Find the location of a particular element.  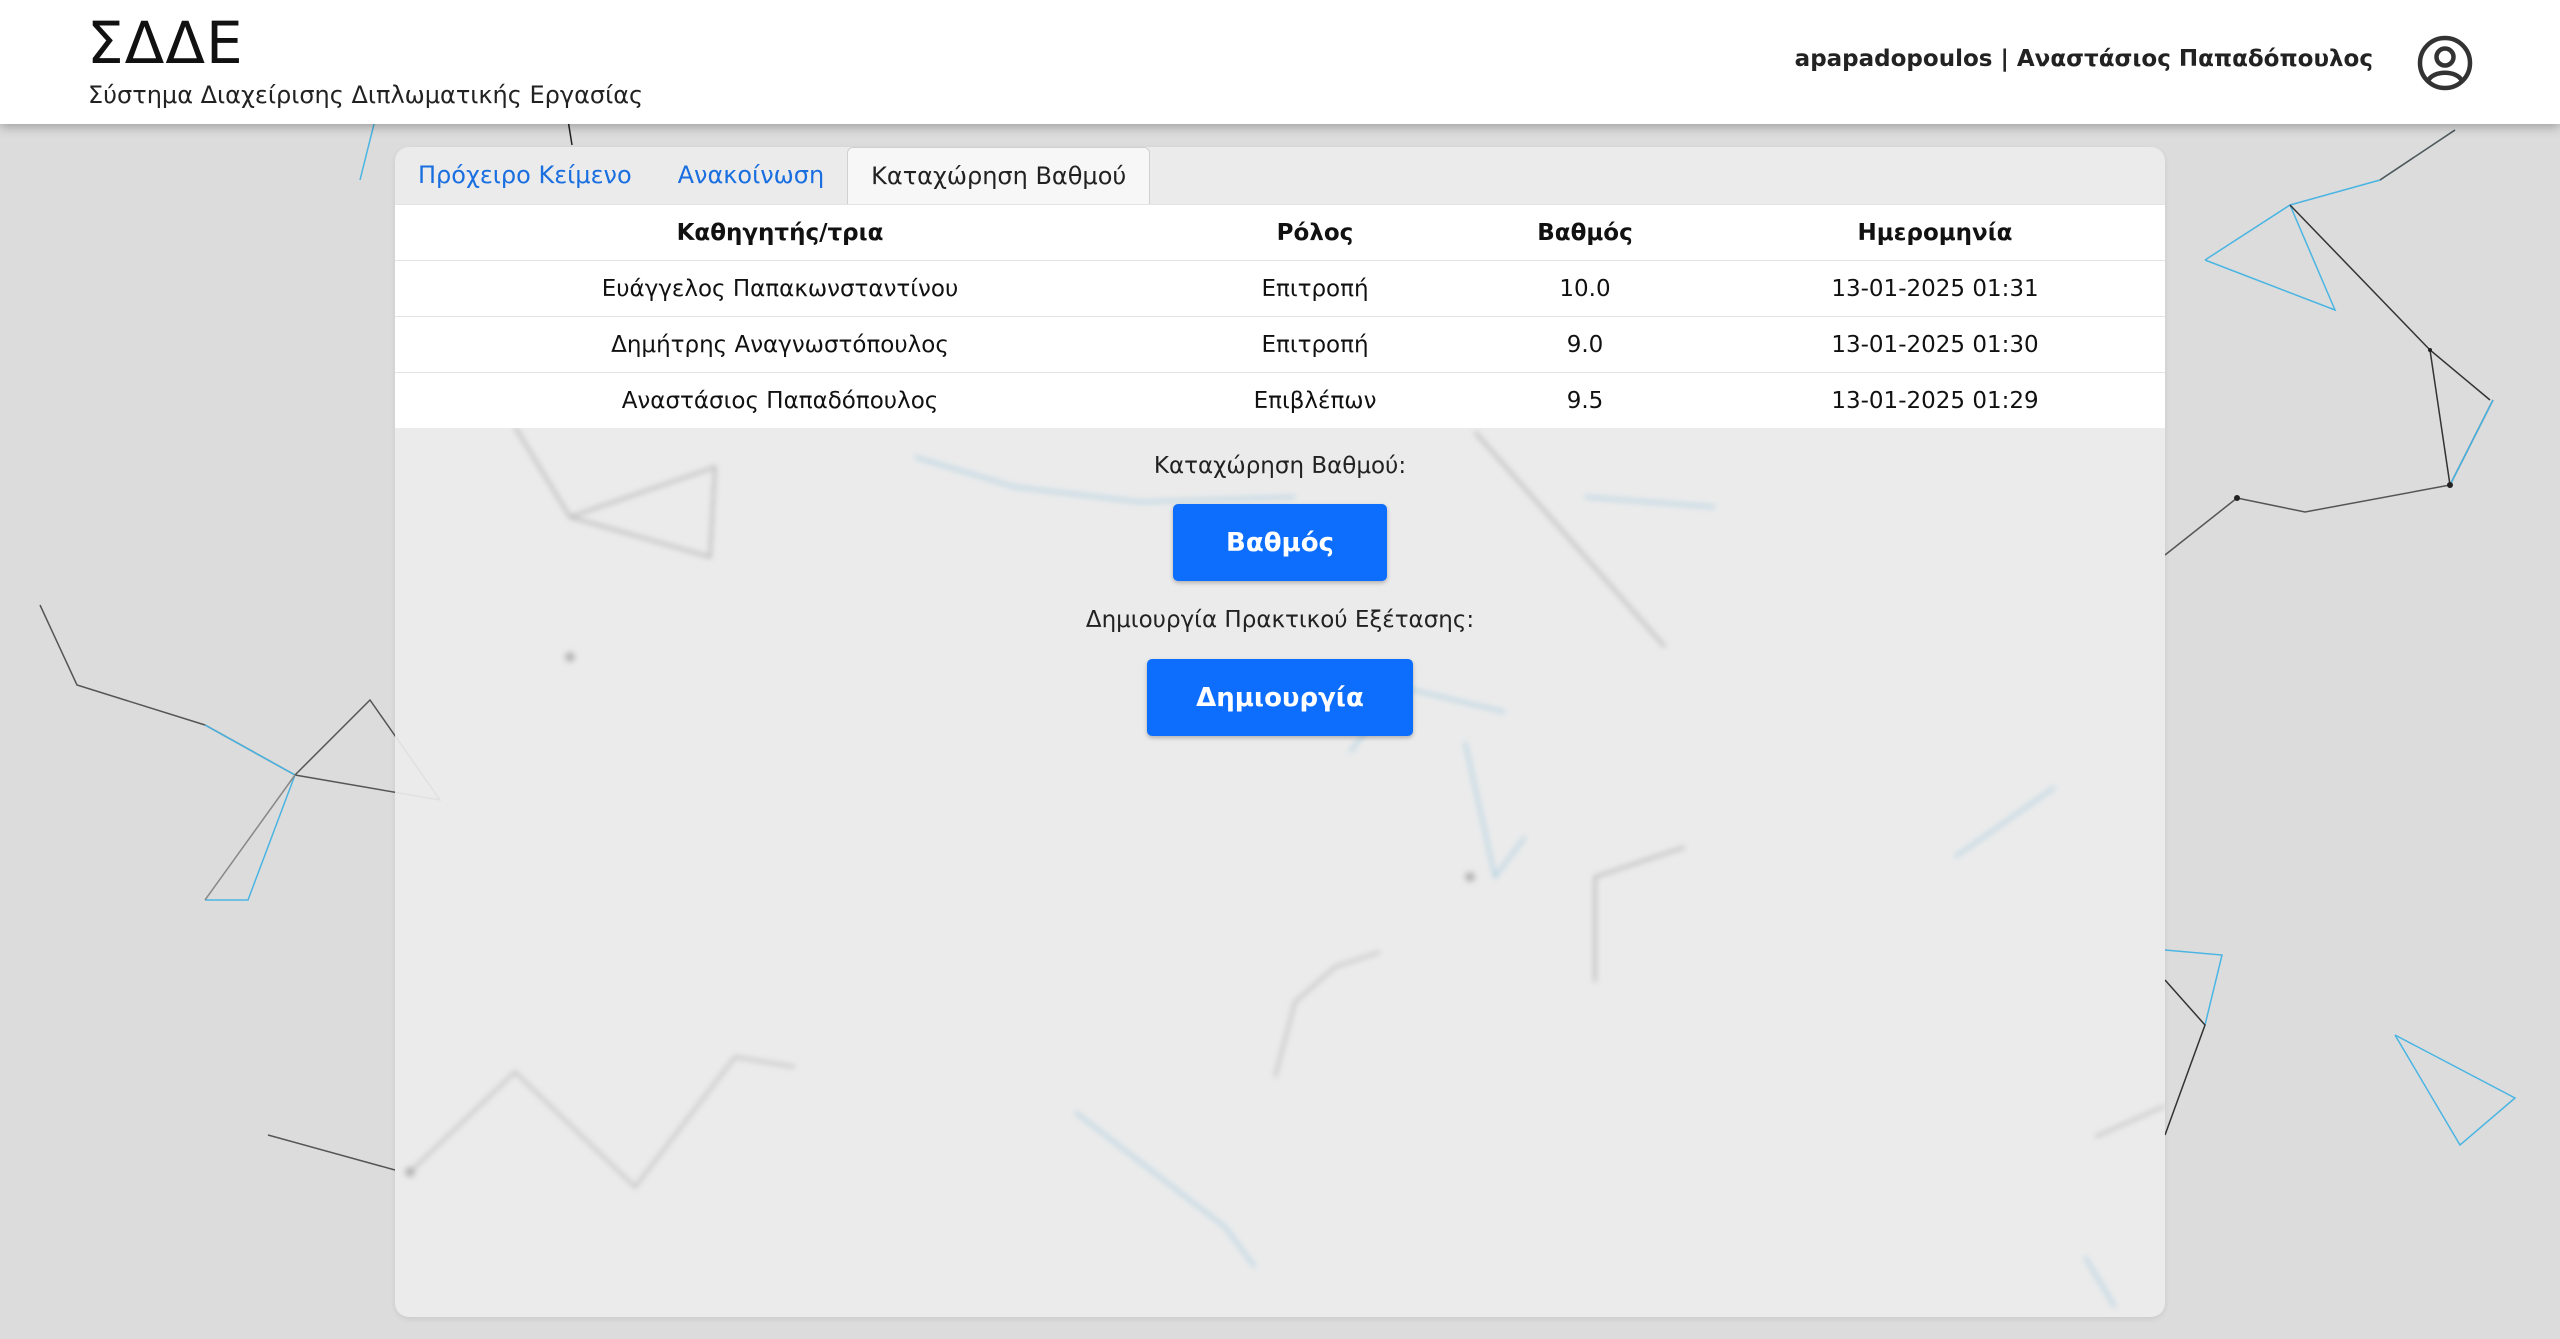

grade-entry-label: Καταχώρηση Βαθμού: is located at coordinates (1280, 466).